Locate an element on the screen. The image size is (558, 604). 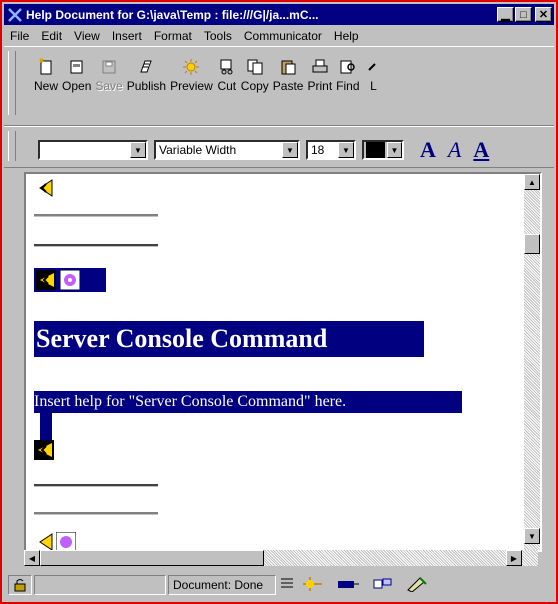
menu-file: File is located at coordinates (19, 36).